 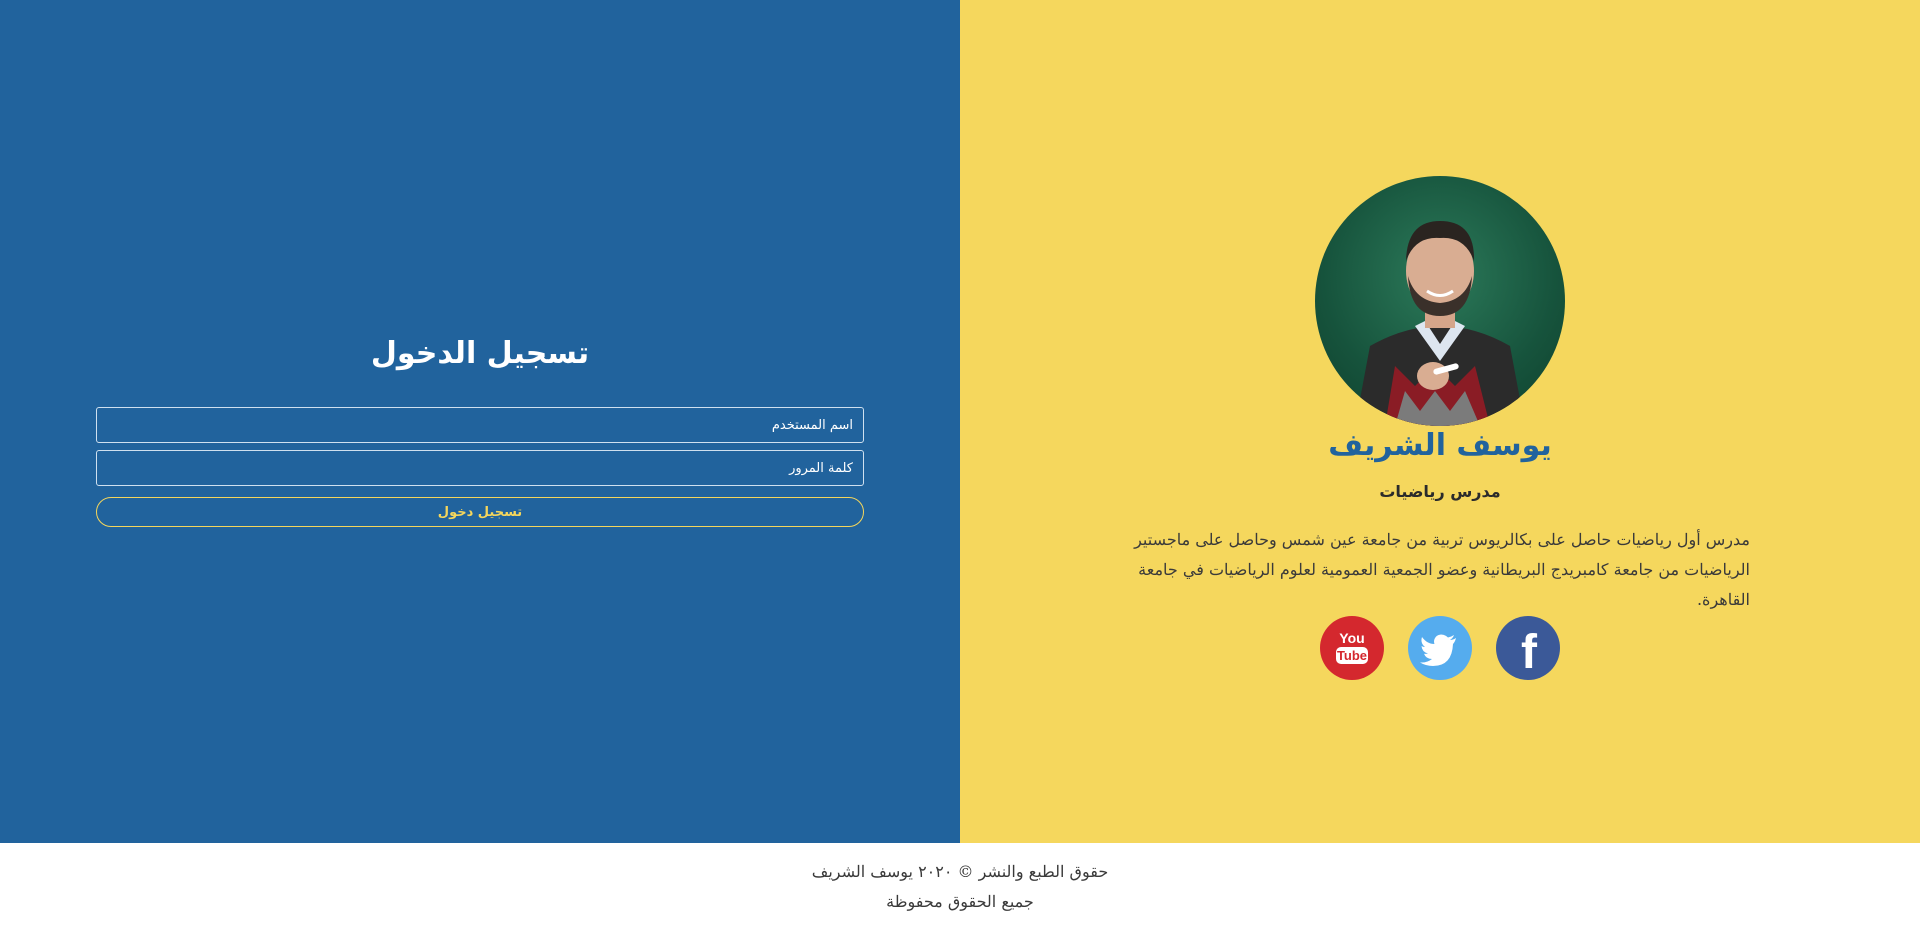 I want to click on svg-text: Tube, so click(x=1352, y=655).